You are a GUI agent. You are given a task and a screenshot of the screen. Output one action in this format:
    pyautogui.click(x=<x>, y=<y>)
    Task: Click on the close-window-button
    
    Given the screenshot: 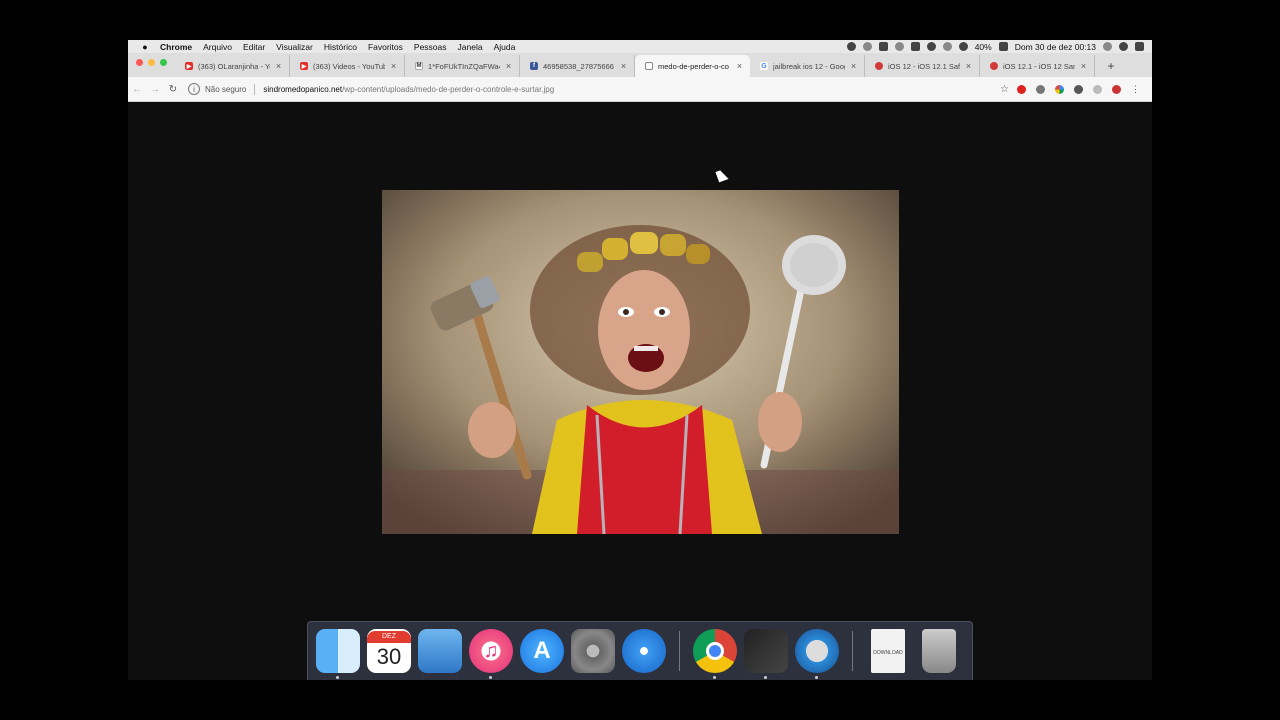 What is the action you would take?
    pyautogui.click(x=139, y=62)
    